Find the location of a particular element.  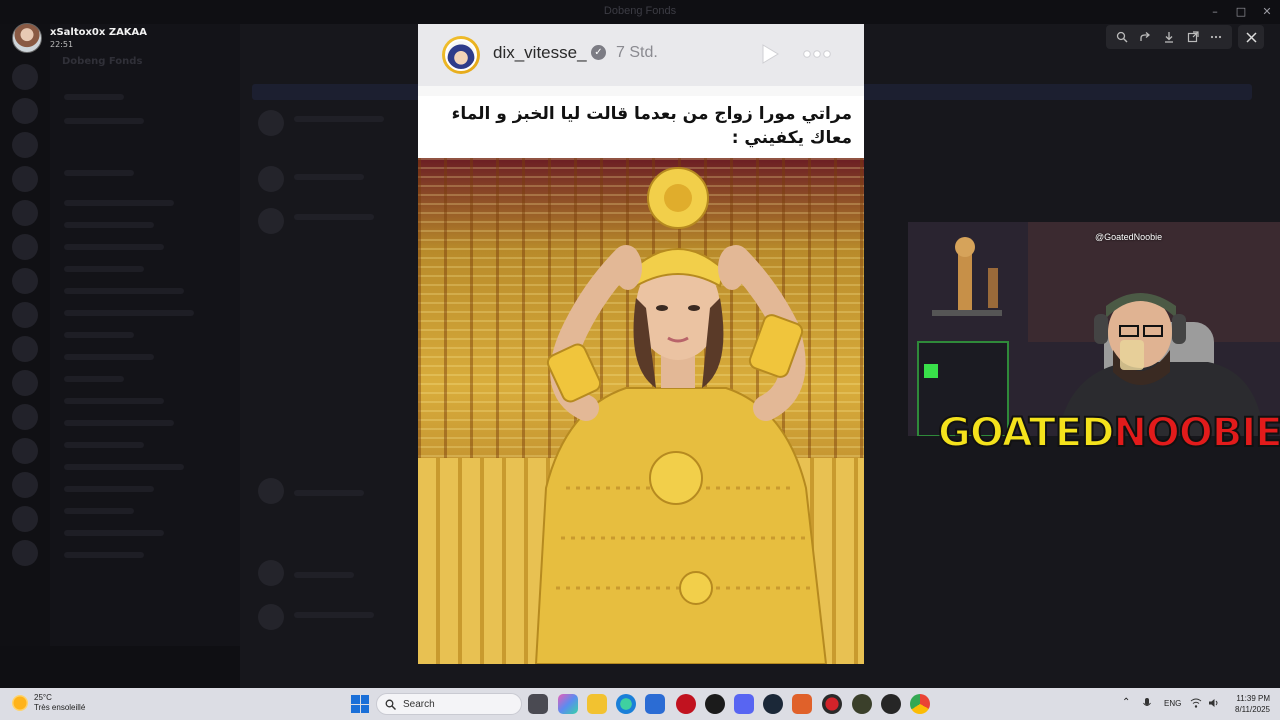

story-play-button is located at coordinates (770, 54).